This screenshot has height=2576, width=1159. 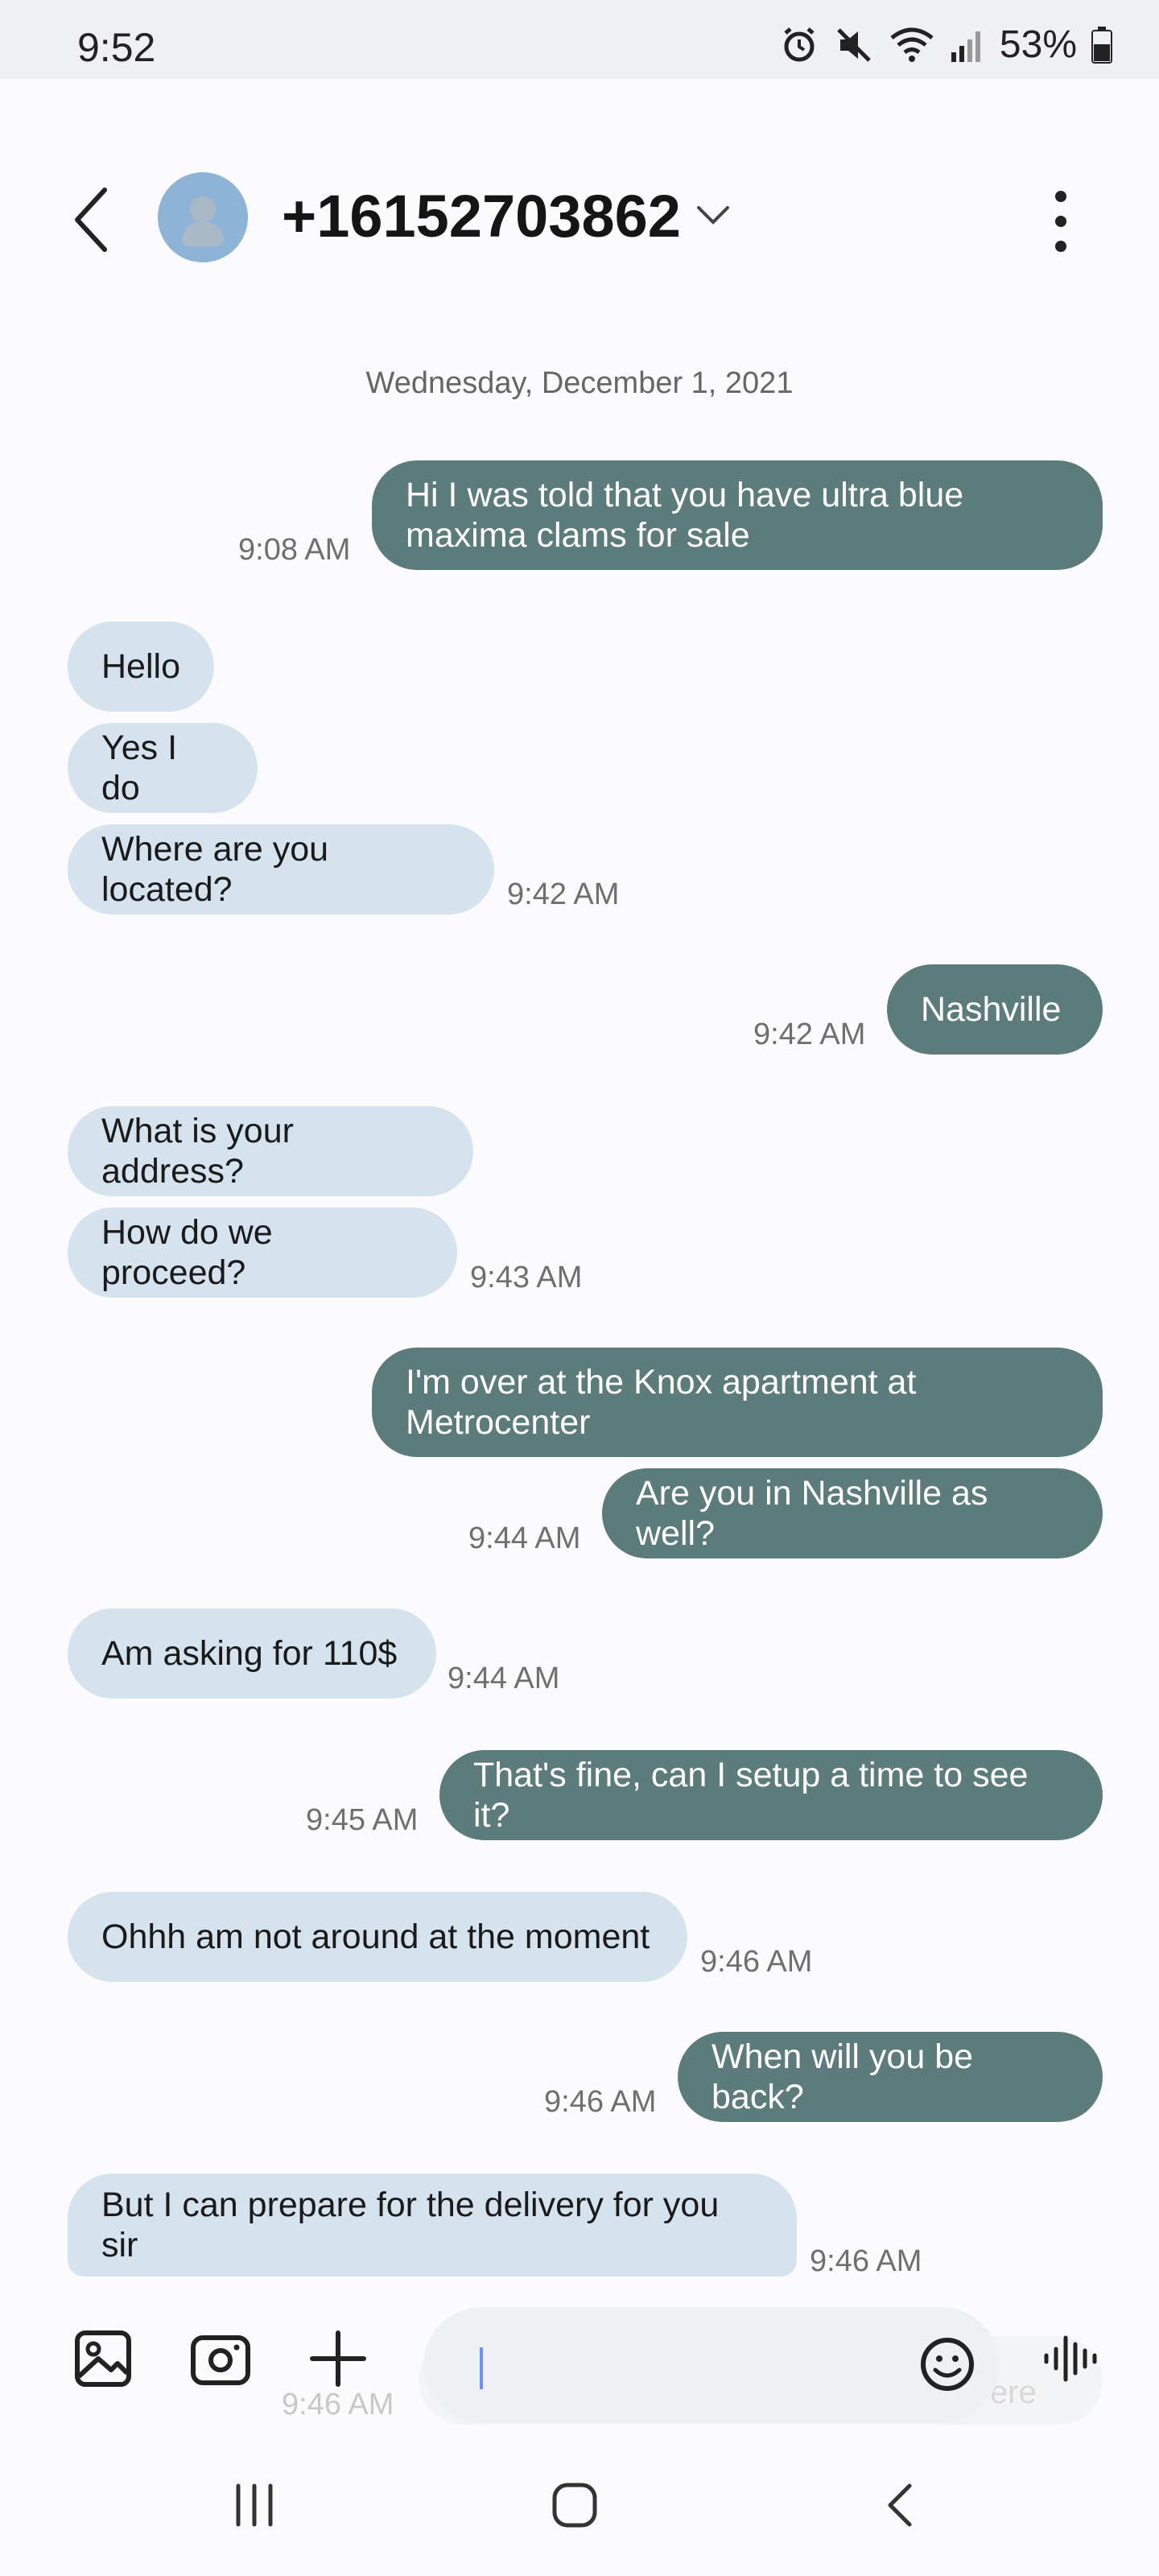 I want to click on message-bubble-outgoing: Nashville, so click(x=995, y=1009).